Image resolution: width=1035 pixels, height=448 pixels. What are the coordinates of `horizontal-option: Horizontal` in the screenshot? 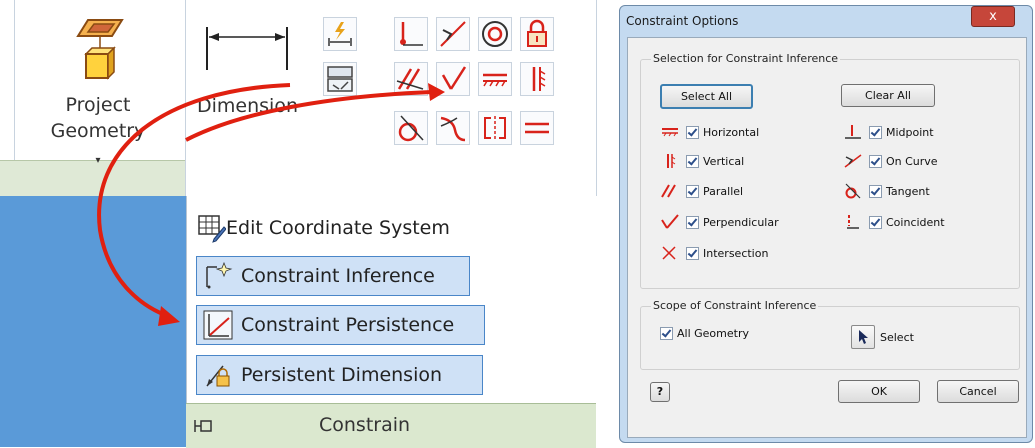 It's located at (709, 132).